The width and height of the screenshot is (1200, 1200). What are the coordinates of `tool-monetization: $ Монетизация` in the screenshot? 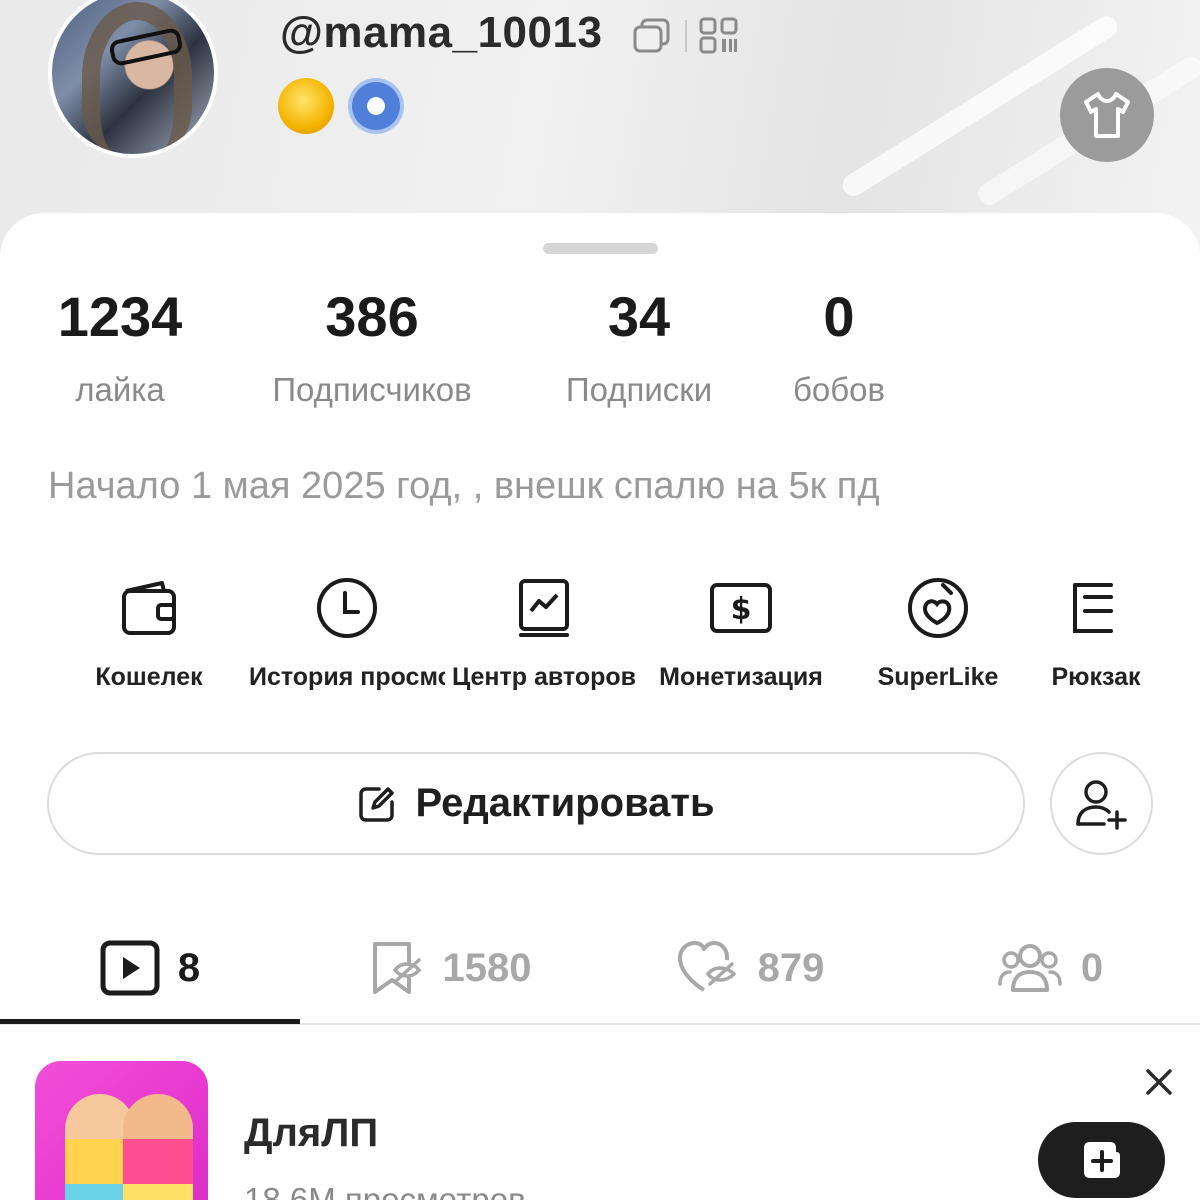 It's located at (741, 632).